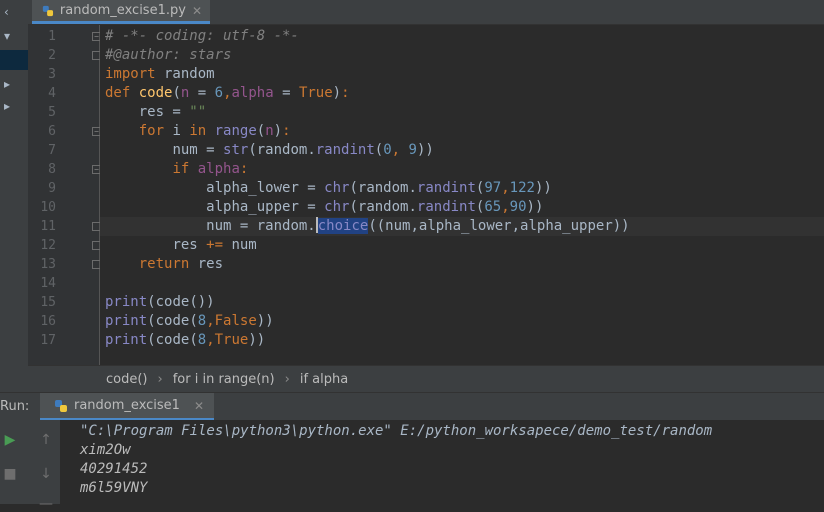 This screenshot has width=824, height=512. What do you see at coordinates (10, 440) in the screenshot?
I see `rerun-icon: ▶` at bounding box center [10, 440].